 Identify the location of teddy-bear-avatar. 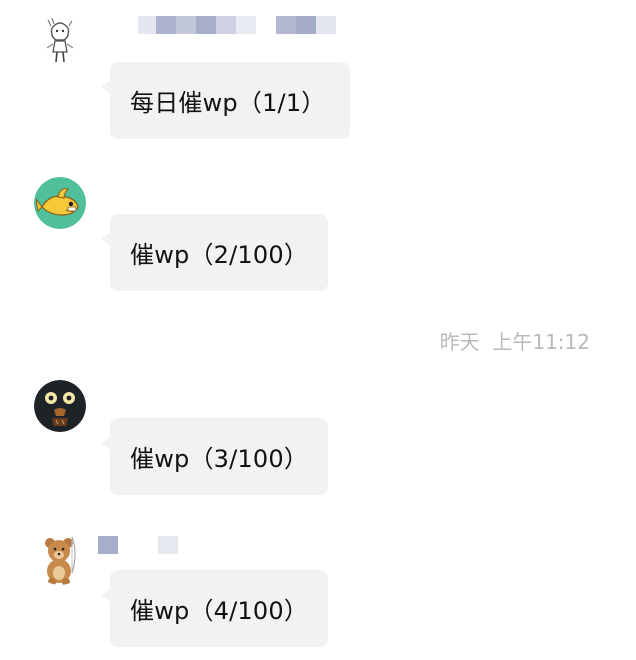
(60, 559).